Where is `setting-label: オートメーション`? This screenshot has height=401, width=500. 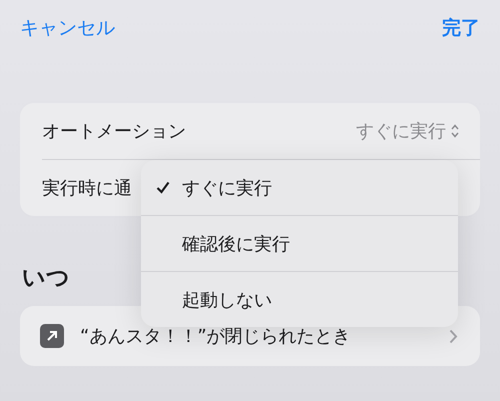
setting-label: オートメーション is located at coordinates (114, 131).